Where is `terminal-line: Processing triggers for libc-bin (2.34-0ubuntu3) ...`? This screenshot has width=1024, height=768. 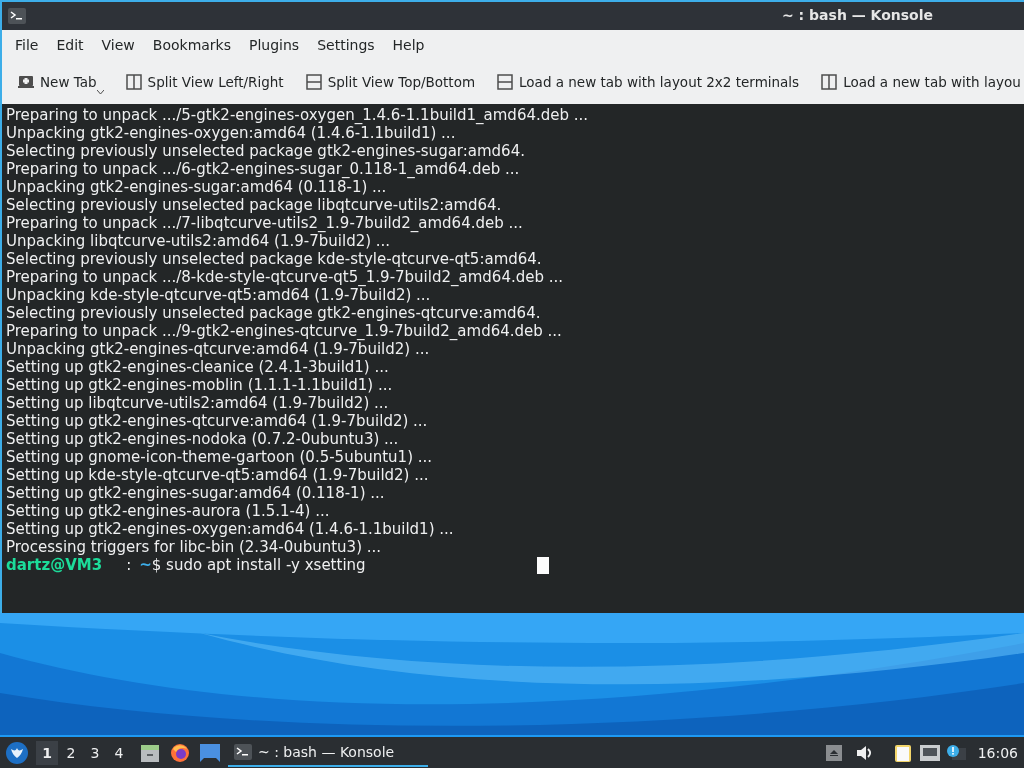 terminal-line: Processing triggers for libc-bin (2.34-0ubuntu3) ... is located at coordinates (194, 547).